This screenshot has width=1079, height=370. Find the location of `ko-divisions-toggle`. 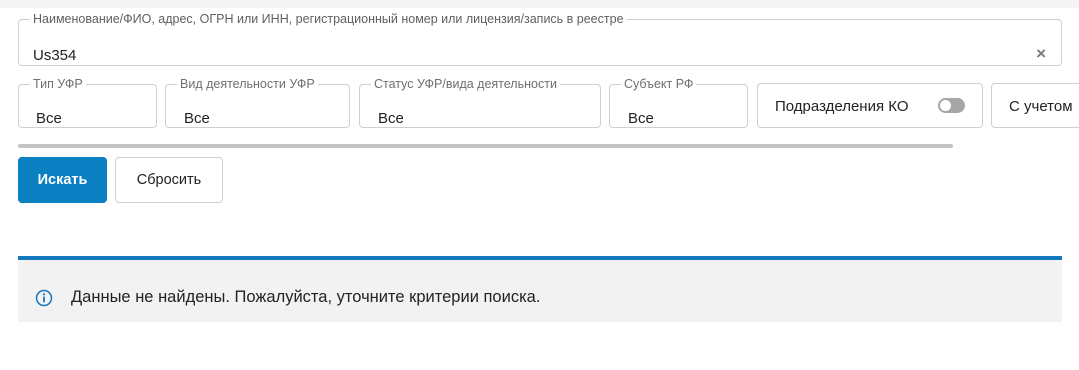

ko-divisions-toggle is located at coordinates (951, 105).